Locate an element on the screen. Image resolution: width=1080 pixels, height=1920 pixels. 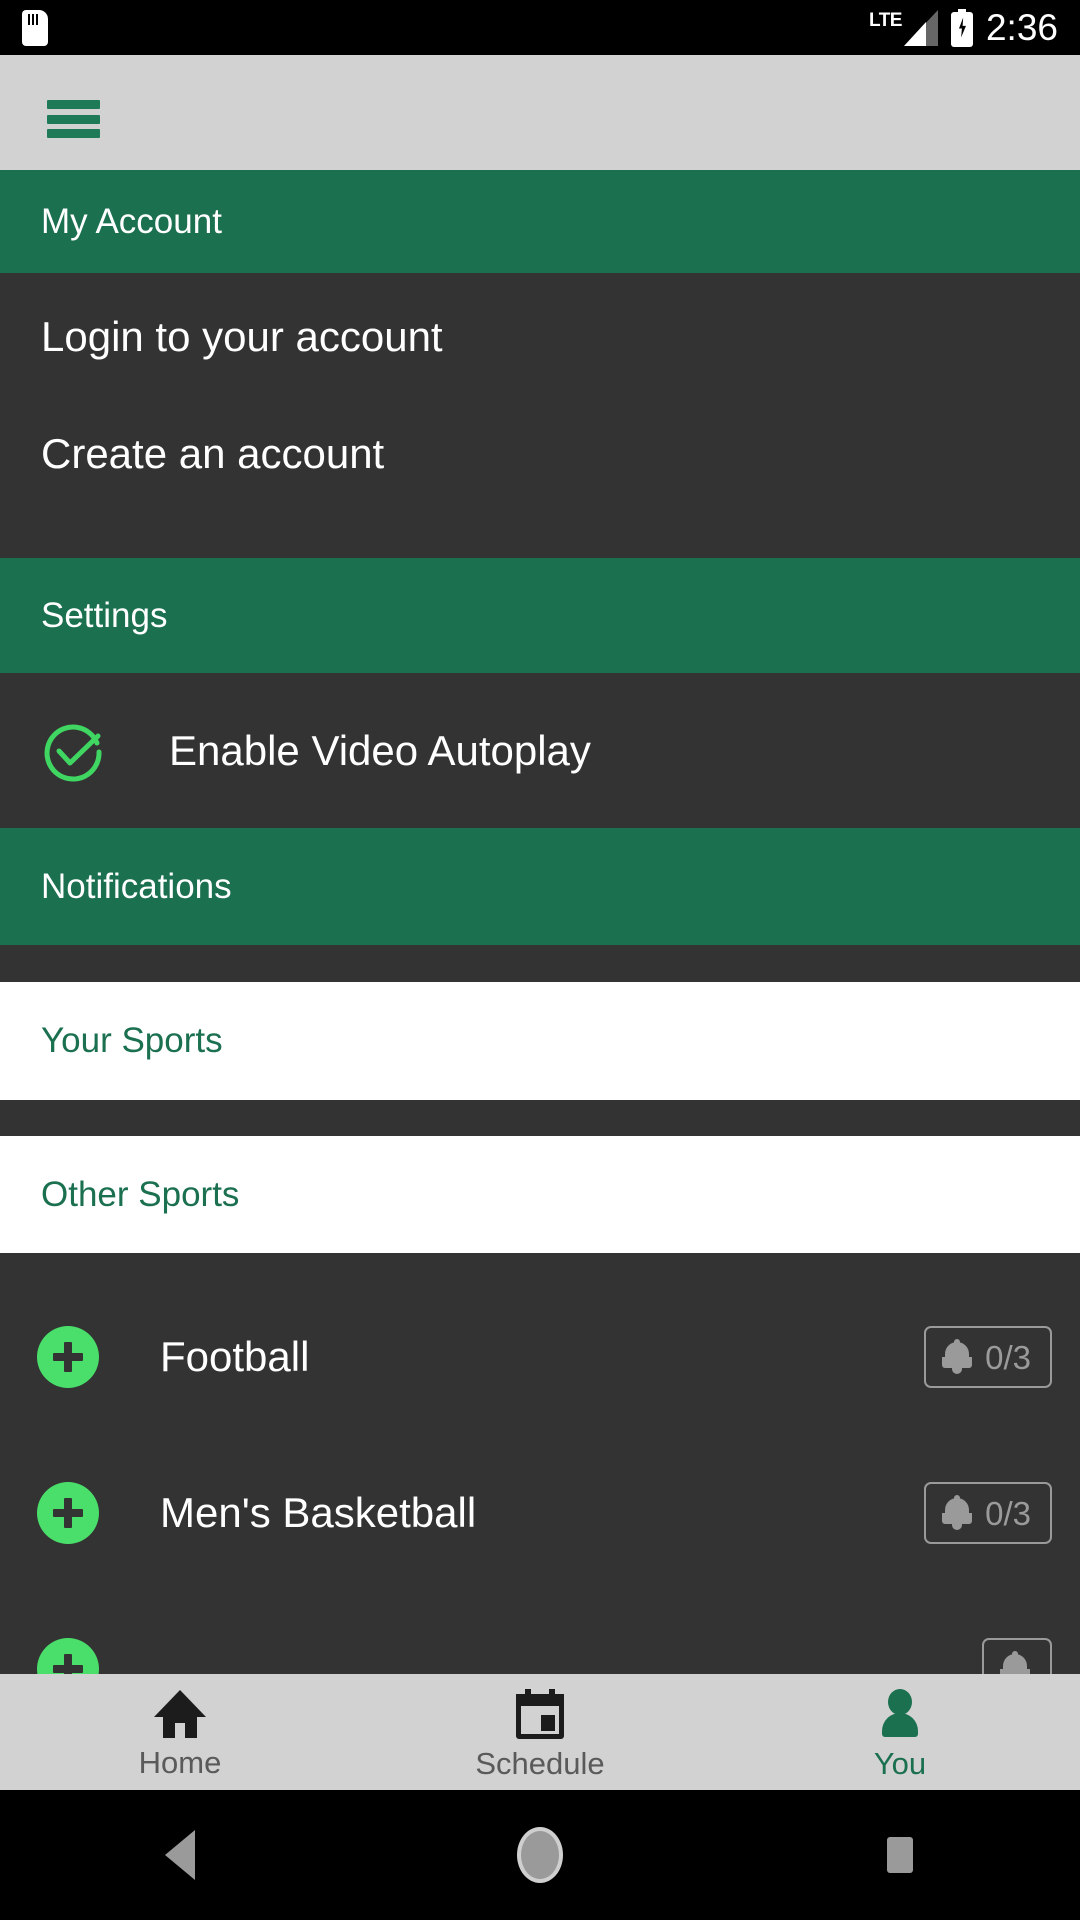
other-sports-header: Other Sports is located at coordinates (540, 1194).